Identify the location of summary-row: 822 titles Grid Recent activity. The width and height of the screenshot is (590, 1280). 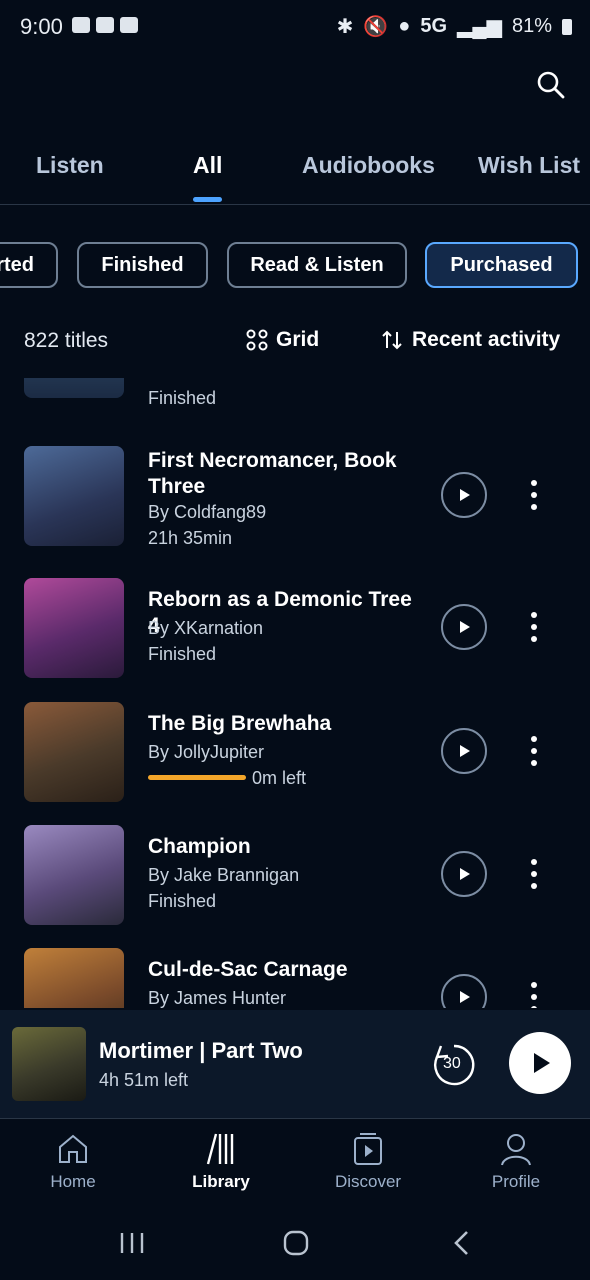
(295, 342).